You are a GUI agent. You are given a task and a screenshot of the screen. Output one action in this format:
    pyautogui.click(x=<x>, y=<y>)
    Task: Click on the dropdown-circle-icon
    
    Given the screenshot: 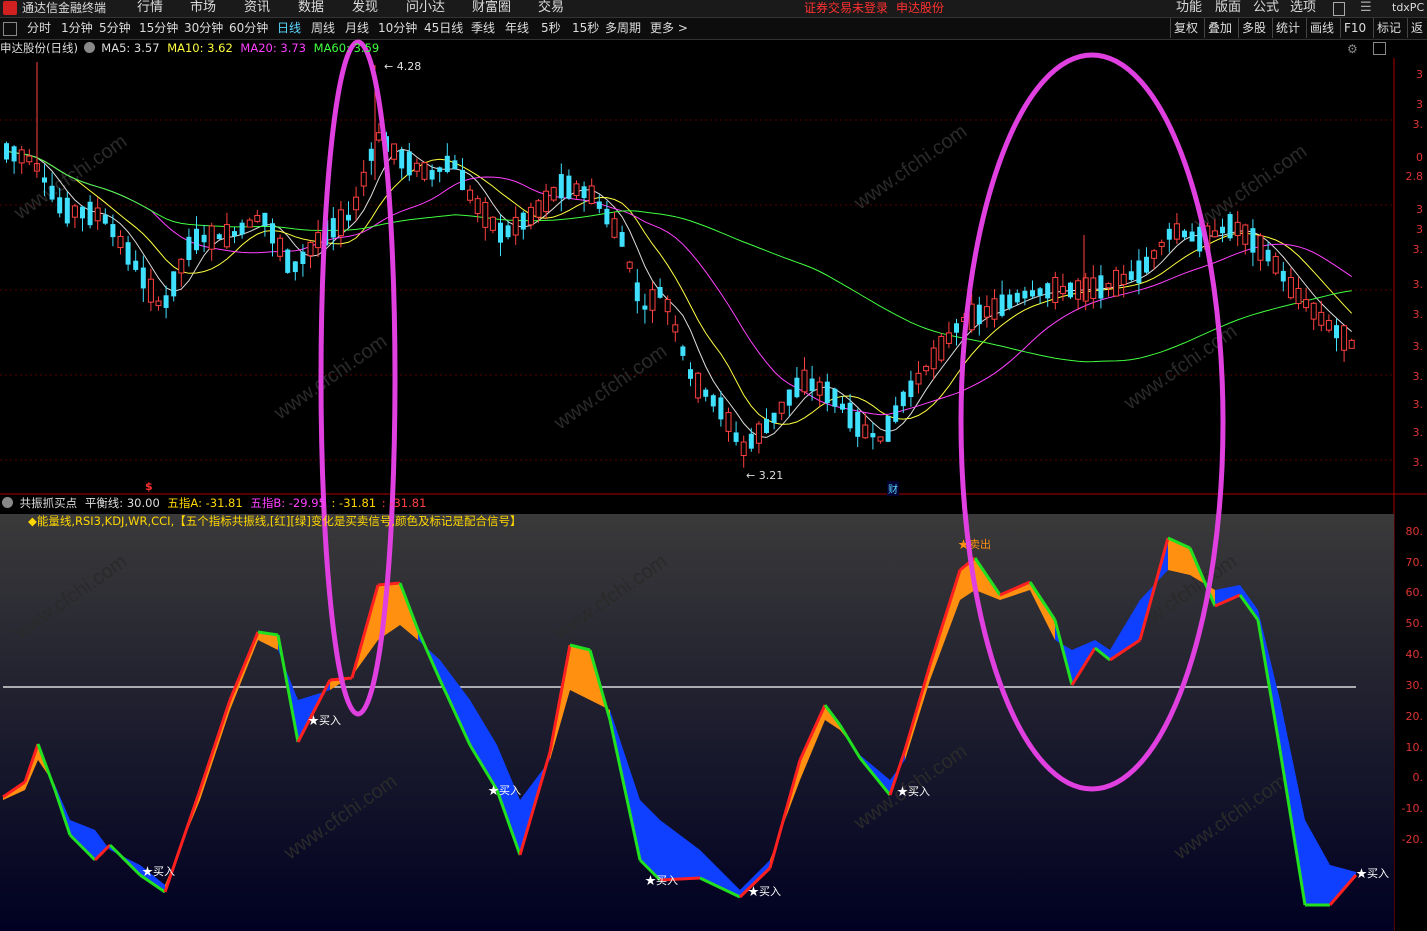 What is the action you would take?
    pyautogui.click(x=89, y=47)
    